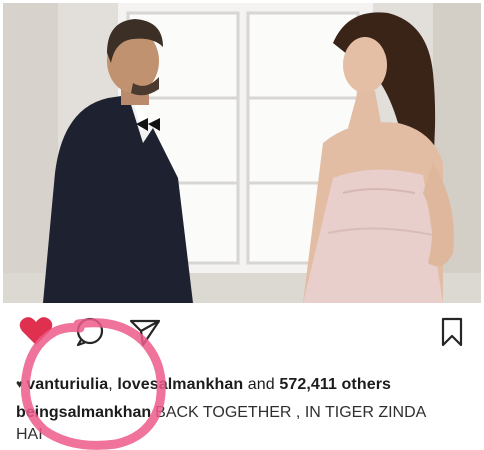 This screenshot has width=484, height=450. What do you see at coordinates (145, 332) in the screenshot?
I see `send-icon` at bounding box center [145, 332].